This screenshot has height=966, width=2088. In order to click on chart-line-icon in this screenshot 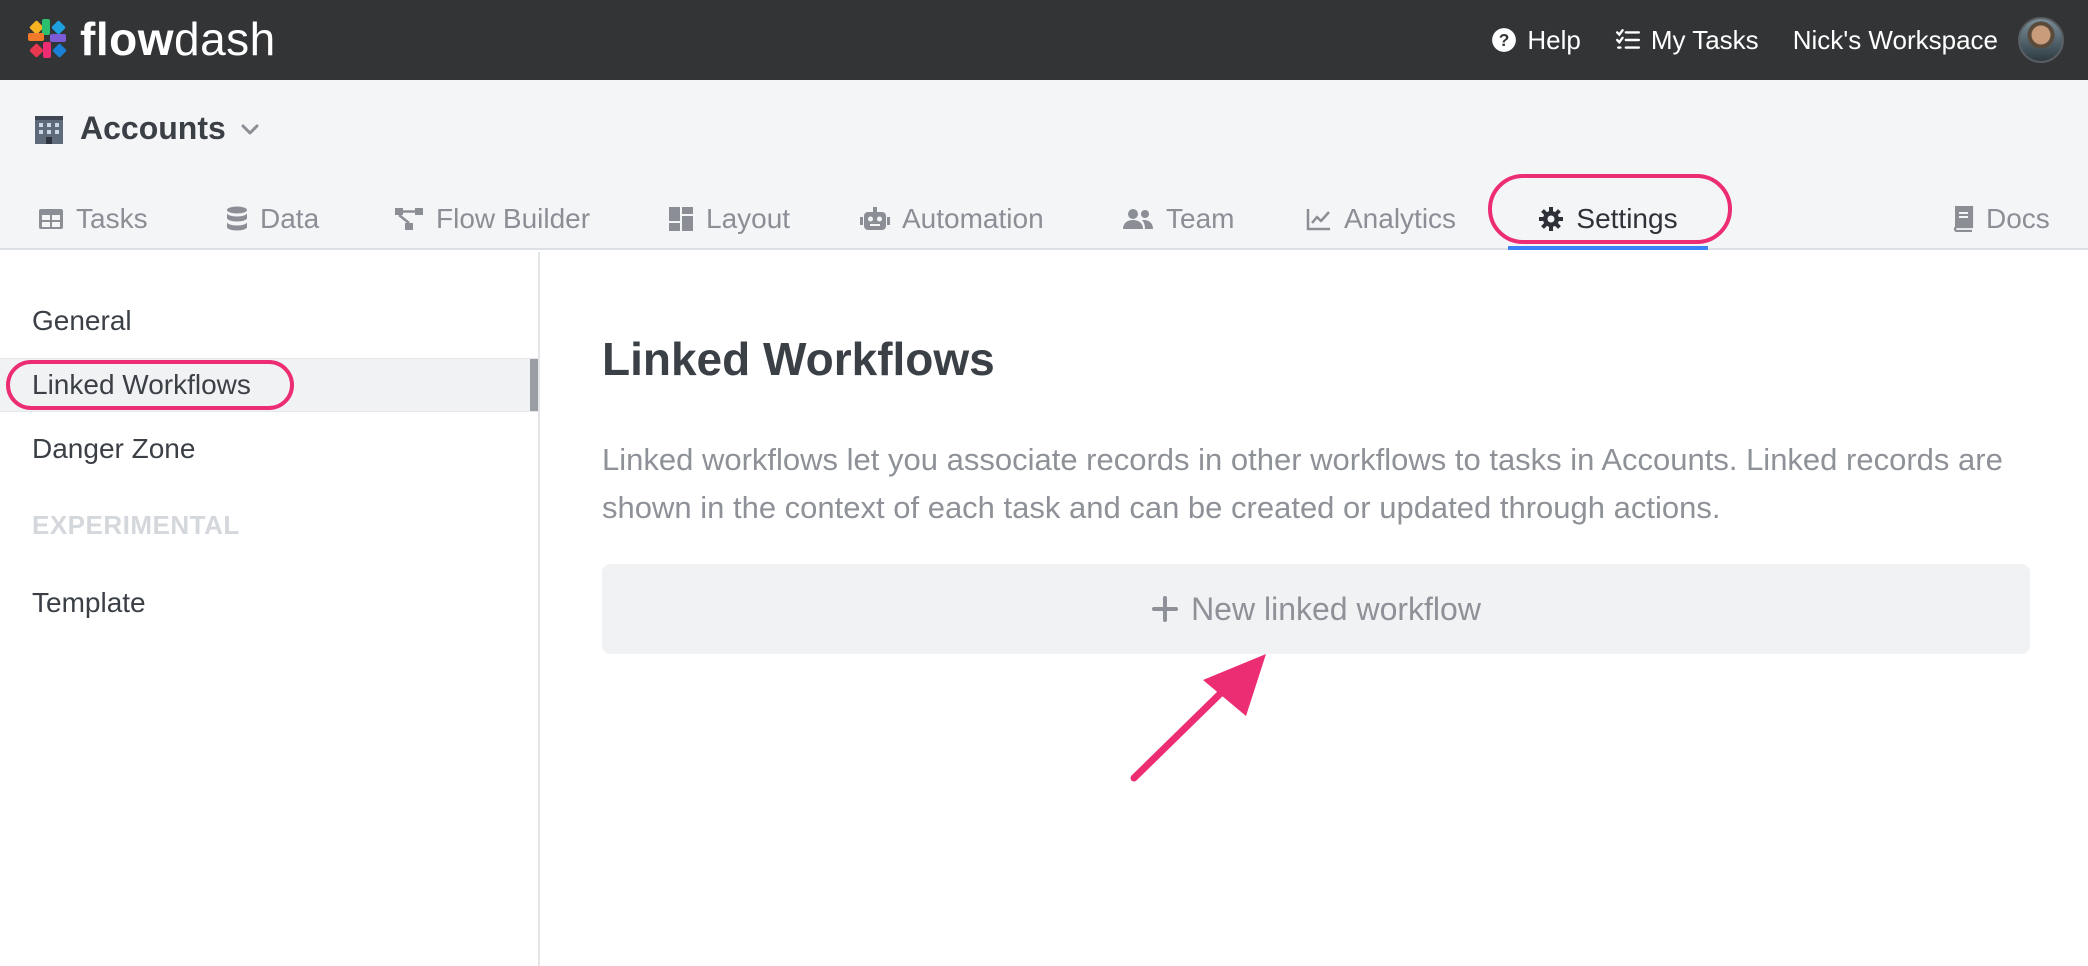, I will do `click(1318, 220)`.